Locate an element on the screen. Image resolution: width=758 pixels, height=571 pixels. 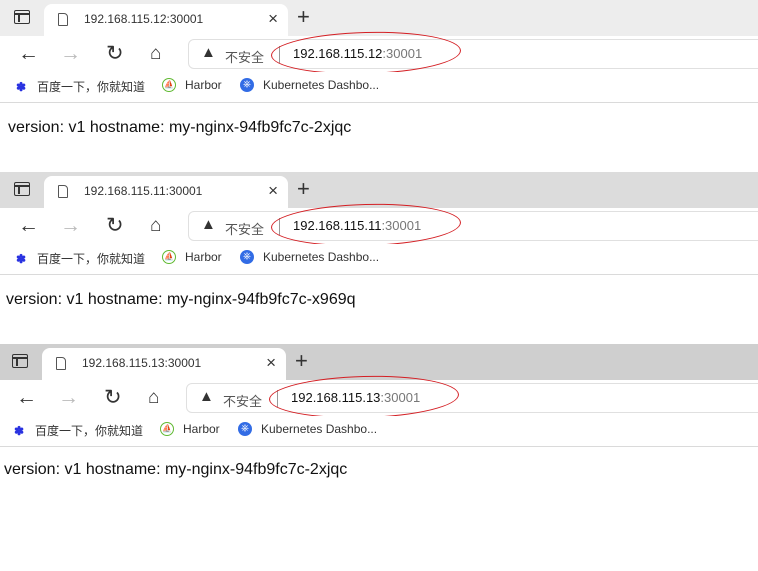
toolbar: ← → ↻ ⌂ ▲ 不安全 192.168.115.12:30001 is located at coordinates (379, 53).